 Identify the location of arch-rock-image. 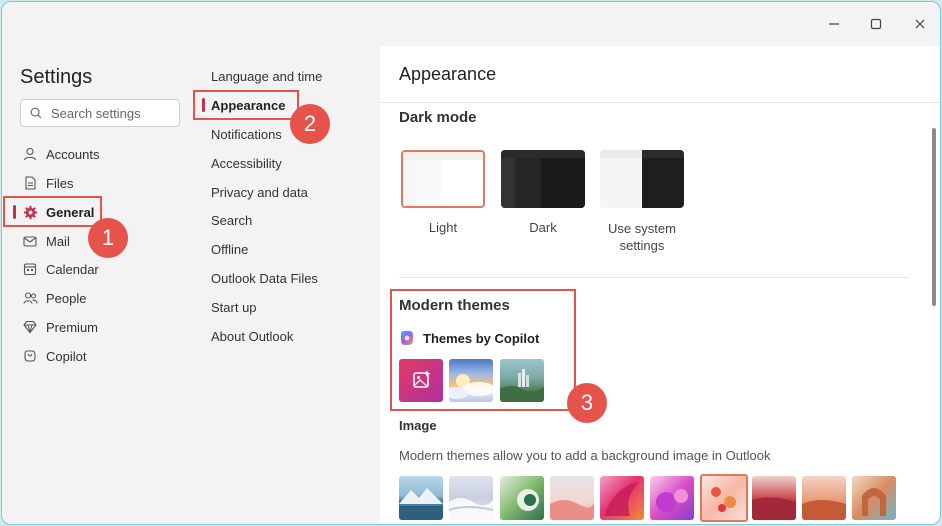
(874, 502).